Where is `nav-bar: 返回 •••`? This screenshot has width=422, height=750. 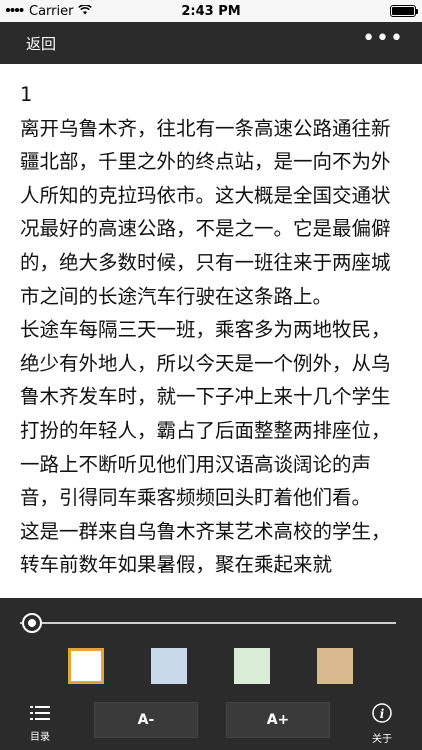 nav-bar: 返回 ••• is located at coordinates (211, 43).